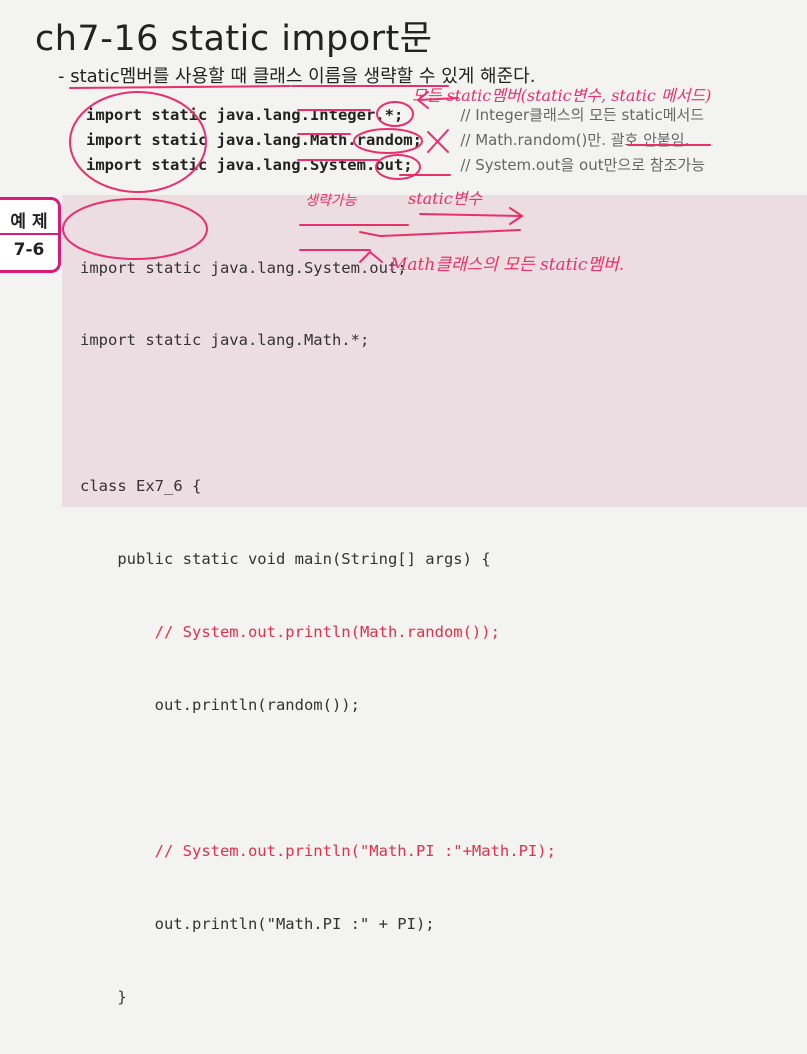  I want to click on slide-title: ch7-16 static import문, so click(234, 39).